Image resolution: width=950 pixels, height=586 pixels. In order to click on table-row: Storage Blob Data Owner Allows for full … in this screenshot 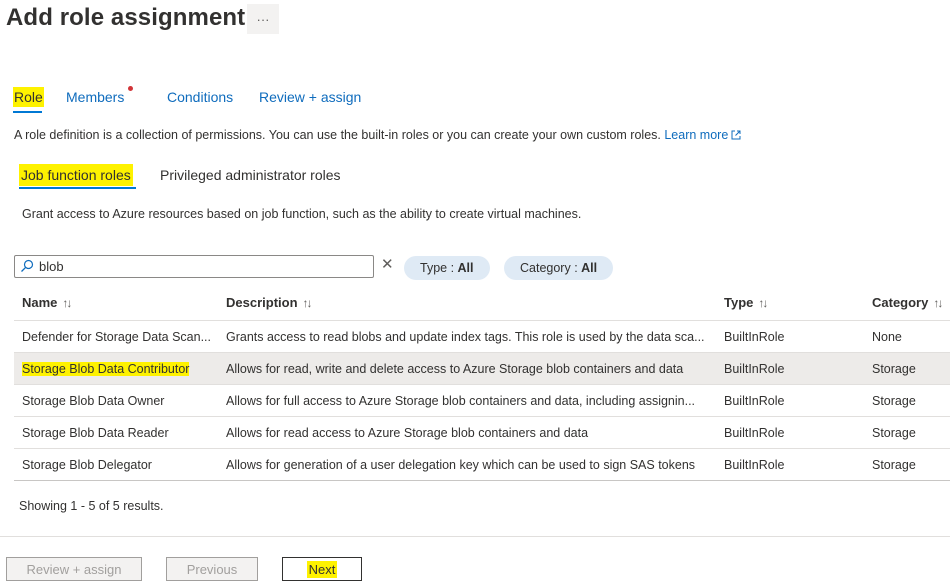, I will do `click(482, 401)`.